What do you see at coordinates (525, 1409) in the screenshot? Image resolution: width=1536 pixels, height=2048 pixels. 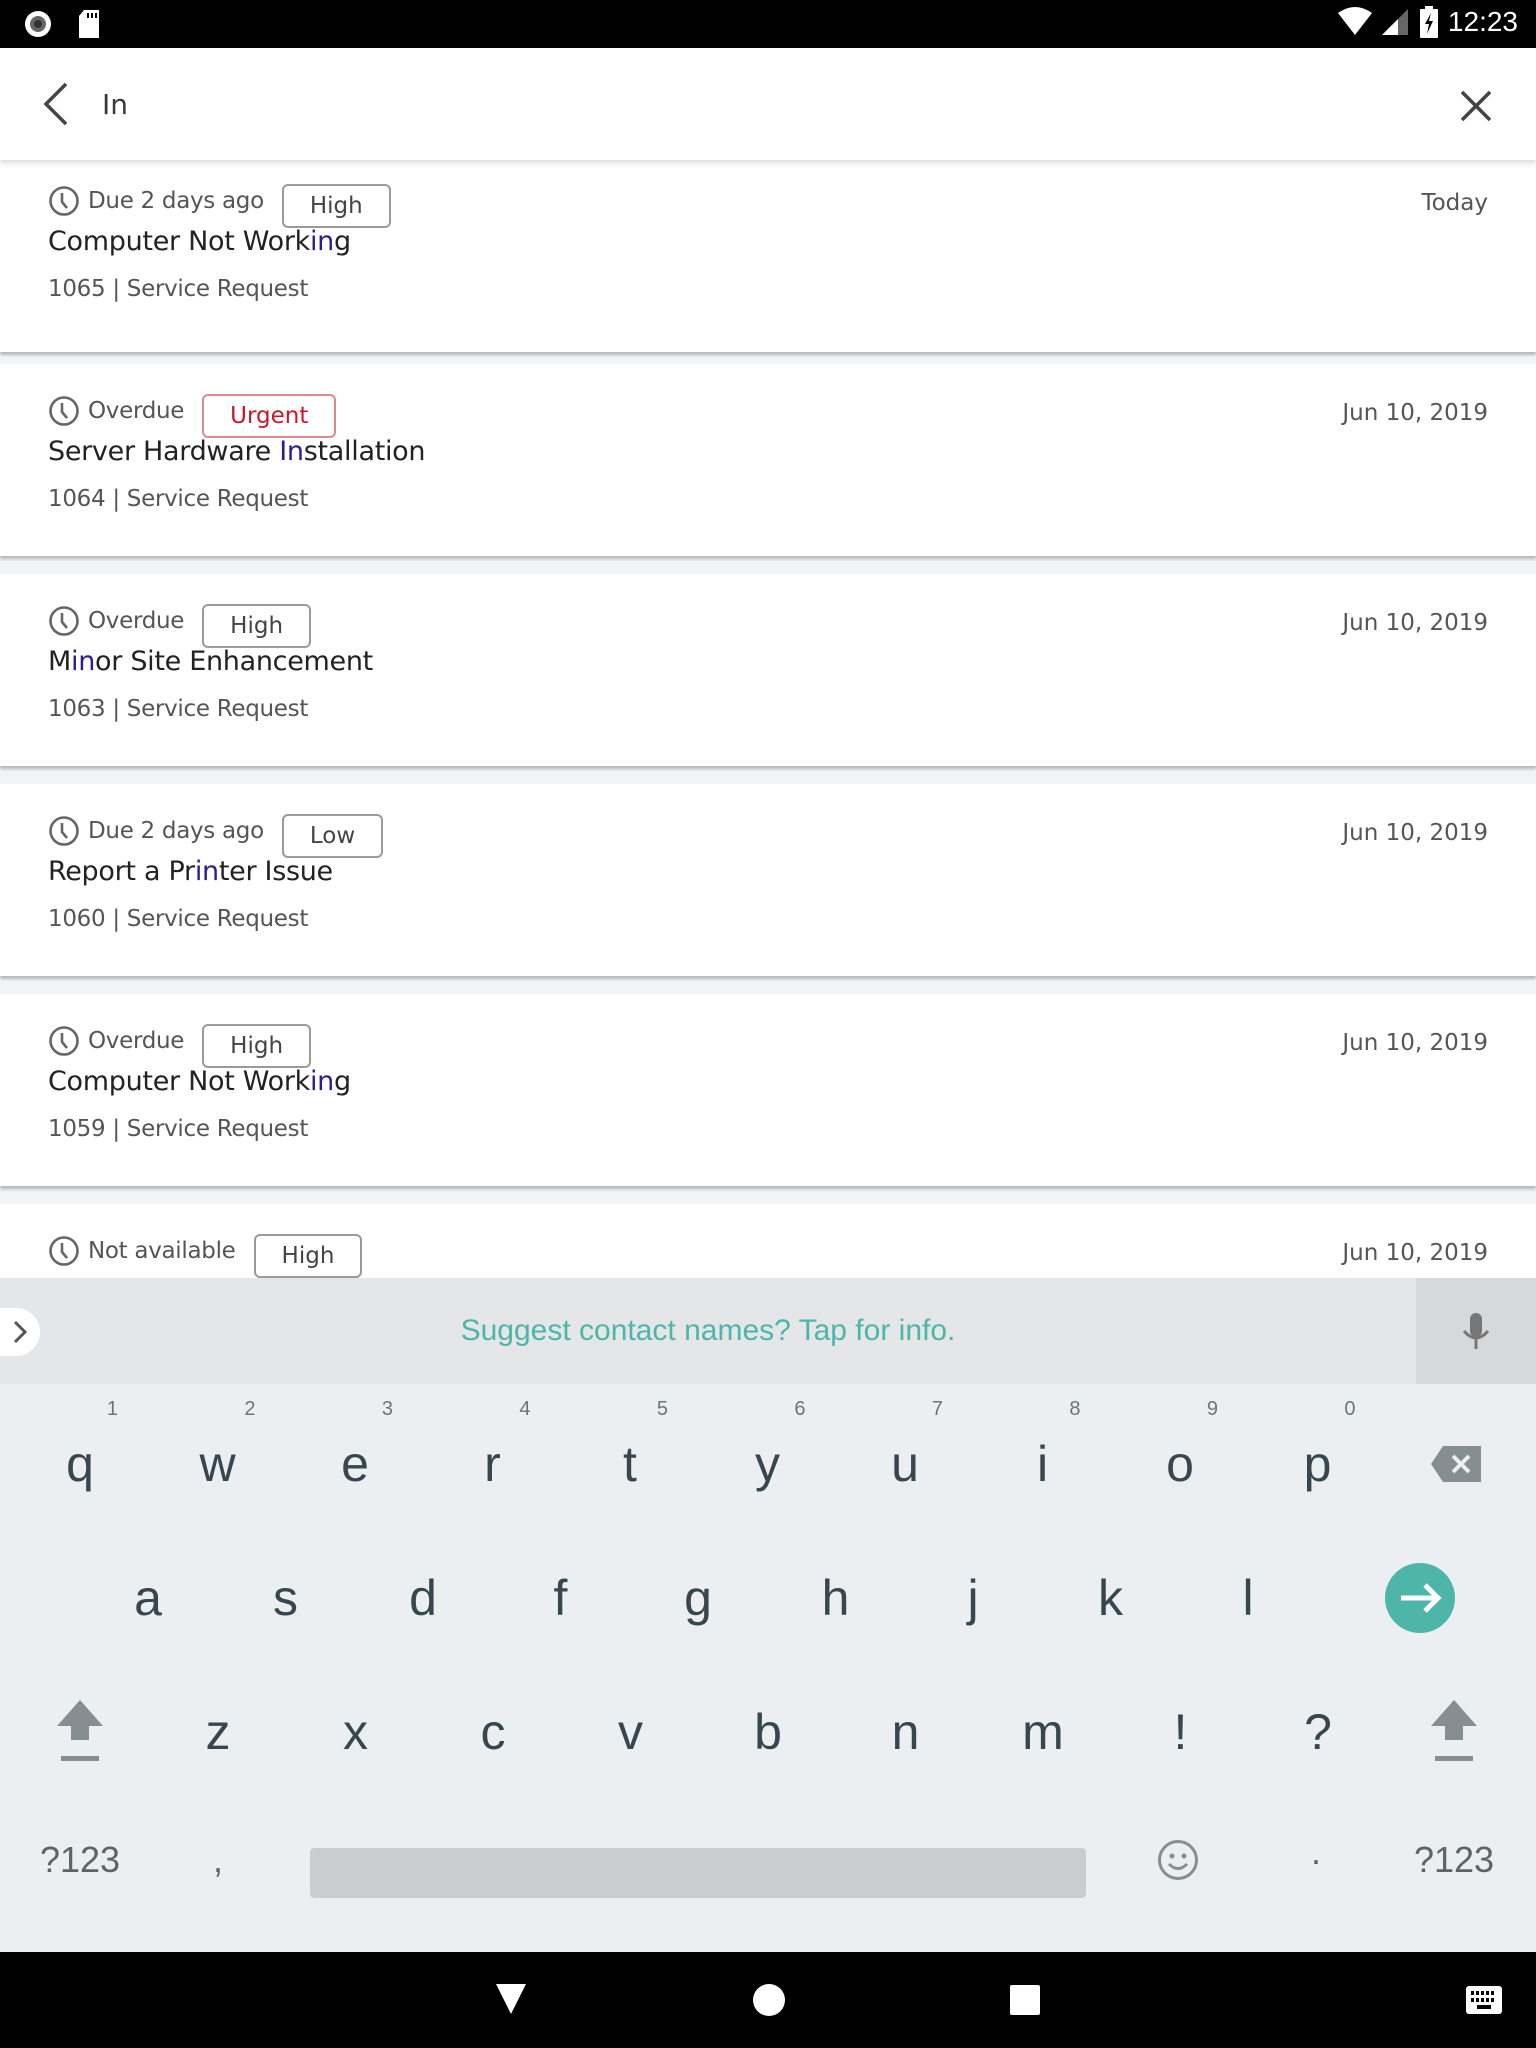 I see `key-number-hint: 4` at bounding box center [525, 1409].